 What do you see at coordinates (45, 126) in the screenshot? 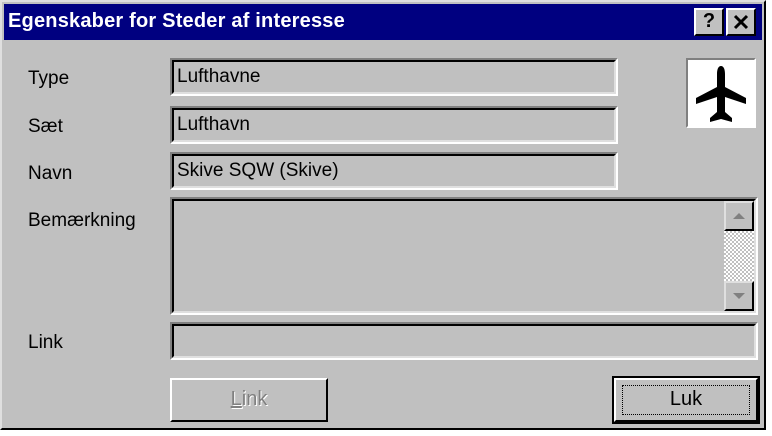
I see `set-label: Sæt` at bounding box center [45, 126].